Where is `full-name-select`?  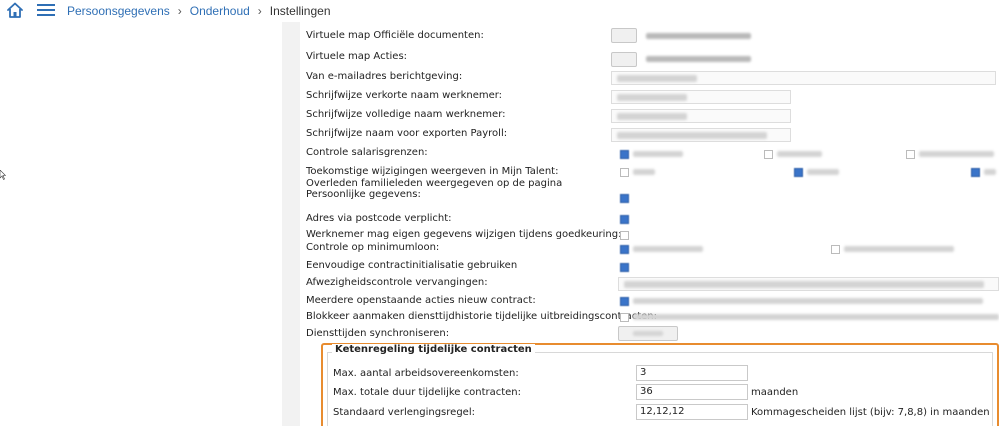
full-name-select is located at coordinates (701, 116).